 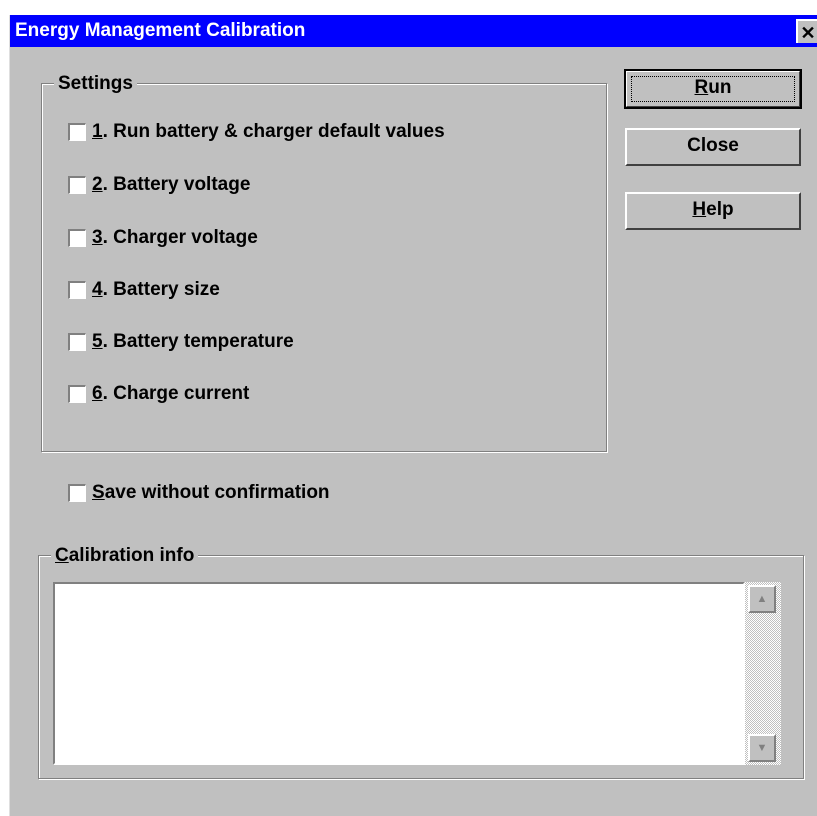 I want to click on save-label: ave without confirmation, so click(x=217, y=492).